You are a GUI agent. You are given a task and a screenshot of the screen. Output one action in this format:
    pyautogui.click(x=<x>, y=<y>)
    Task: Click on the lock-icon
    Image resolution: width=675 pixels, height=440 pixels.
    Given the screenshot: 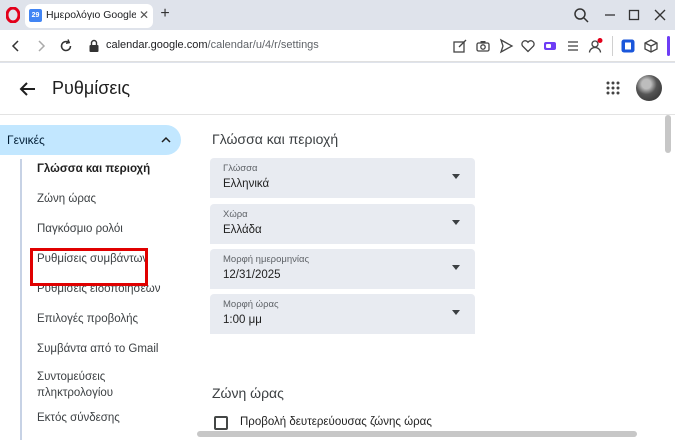 What is the action you would take?
    pyautogui.click(x=94, y=46)
    